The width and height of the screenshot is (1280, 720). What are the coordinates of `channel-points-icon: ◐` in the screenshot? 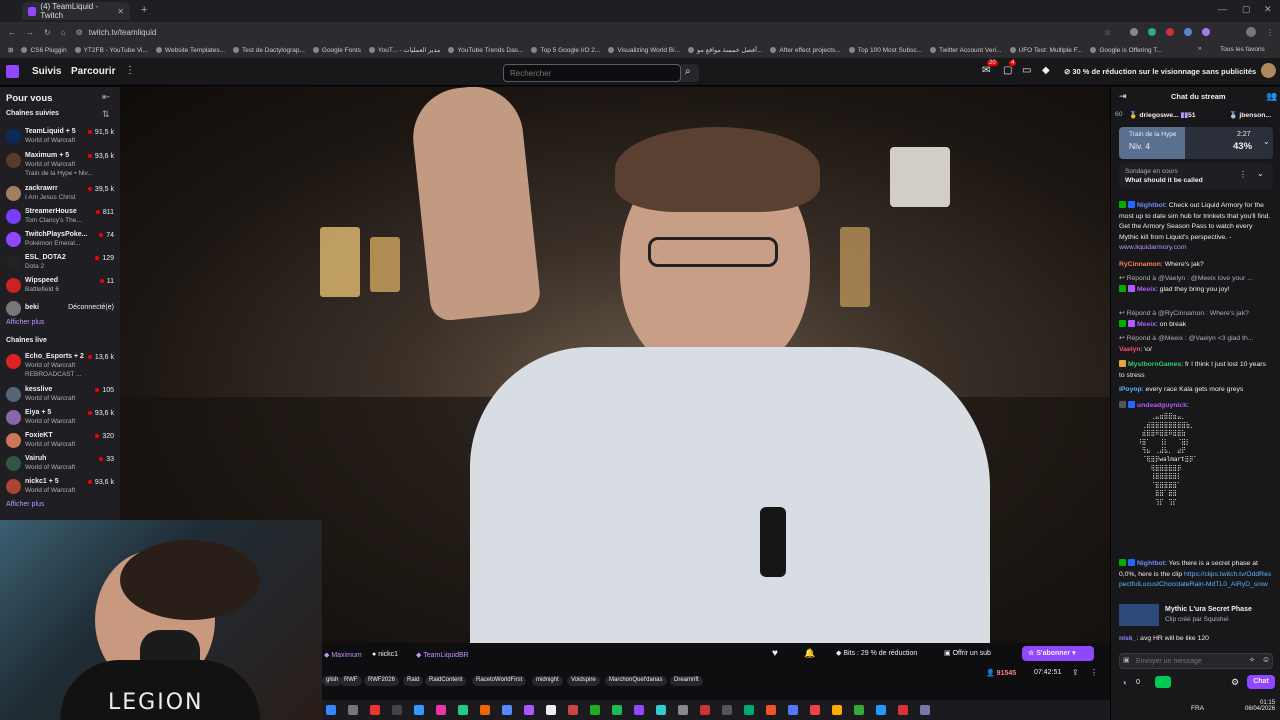 It's located at (1125, 682).